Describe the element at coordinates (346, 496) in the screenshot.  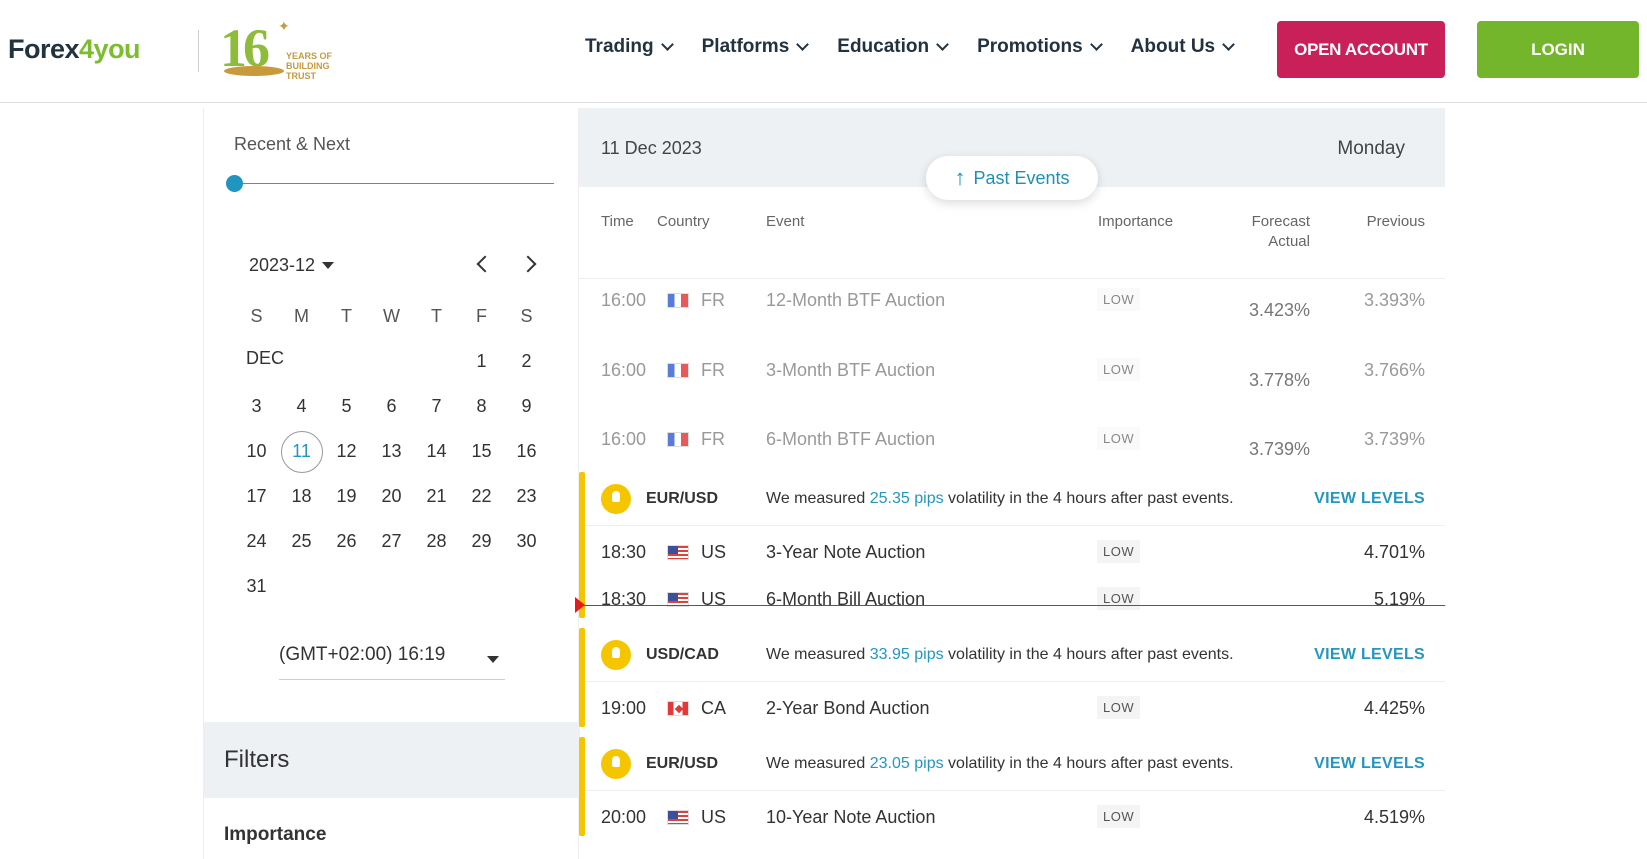
I see `calendar-day: 19` at that location.